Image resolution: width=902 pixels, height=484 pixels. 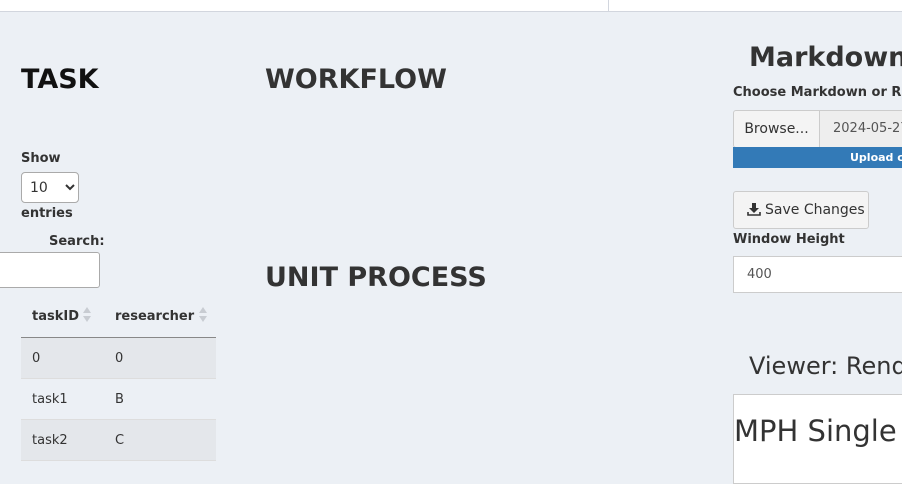 I want to click on task-table: taskID researcher 0 0 task1 B task2 C, so click(x=118, y=378).